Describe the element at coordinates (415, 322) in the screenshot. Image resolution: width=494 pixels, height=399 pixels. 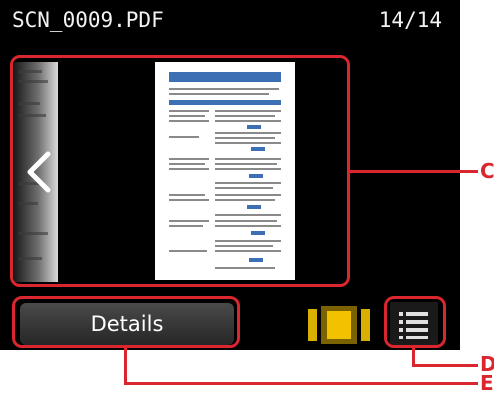
I see `callout-frame-d` at that location.